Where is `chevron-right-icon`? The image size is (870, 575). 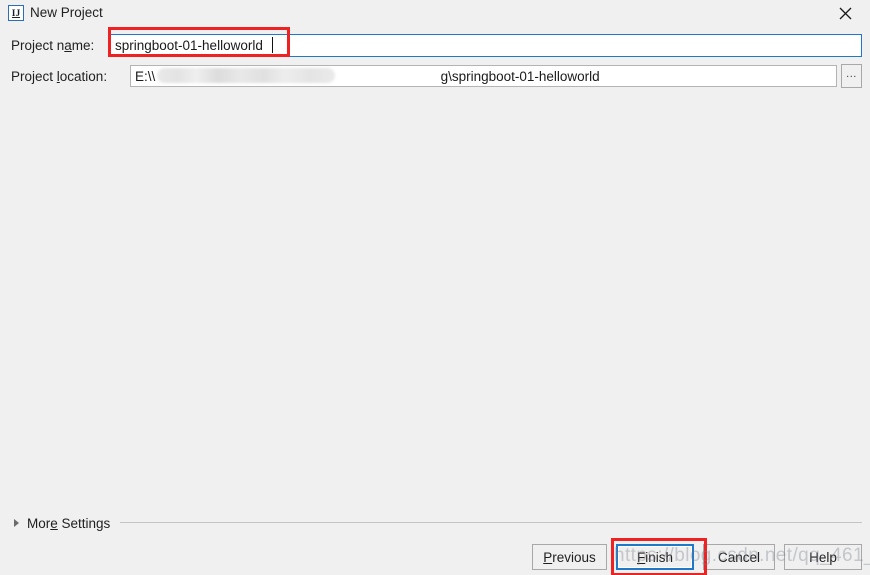 chevron-right-icon is located at coordinates (16, 523).